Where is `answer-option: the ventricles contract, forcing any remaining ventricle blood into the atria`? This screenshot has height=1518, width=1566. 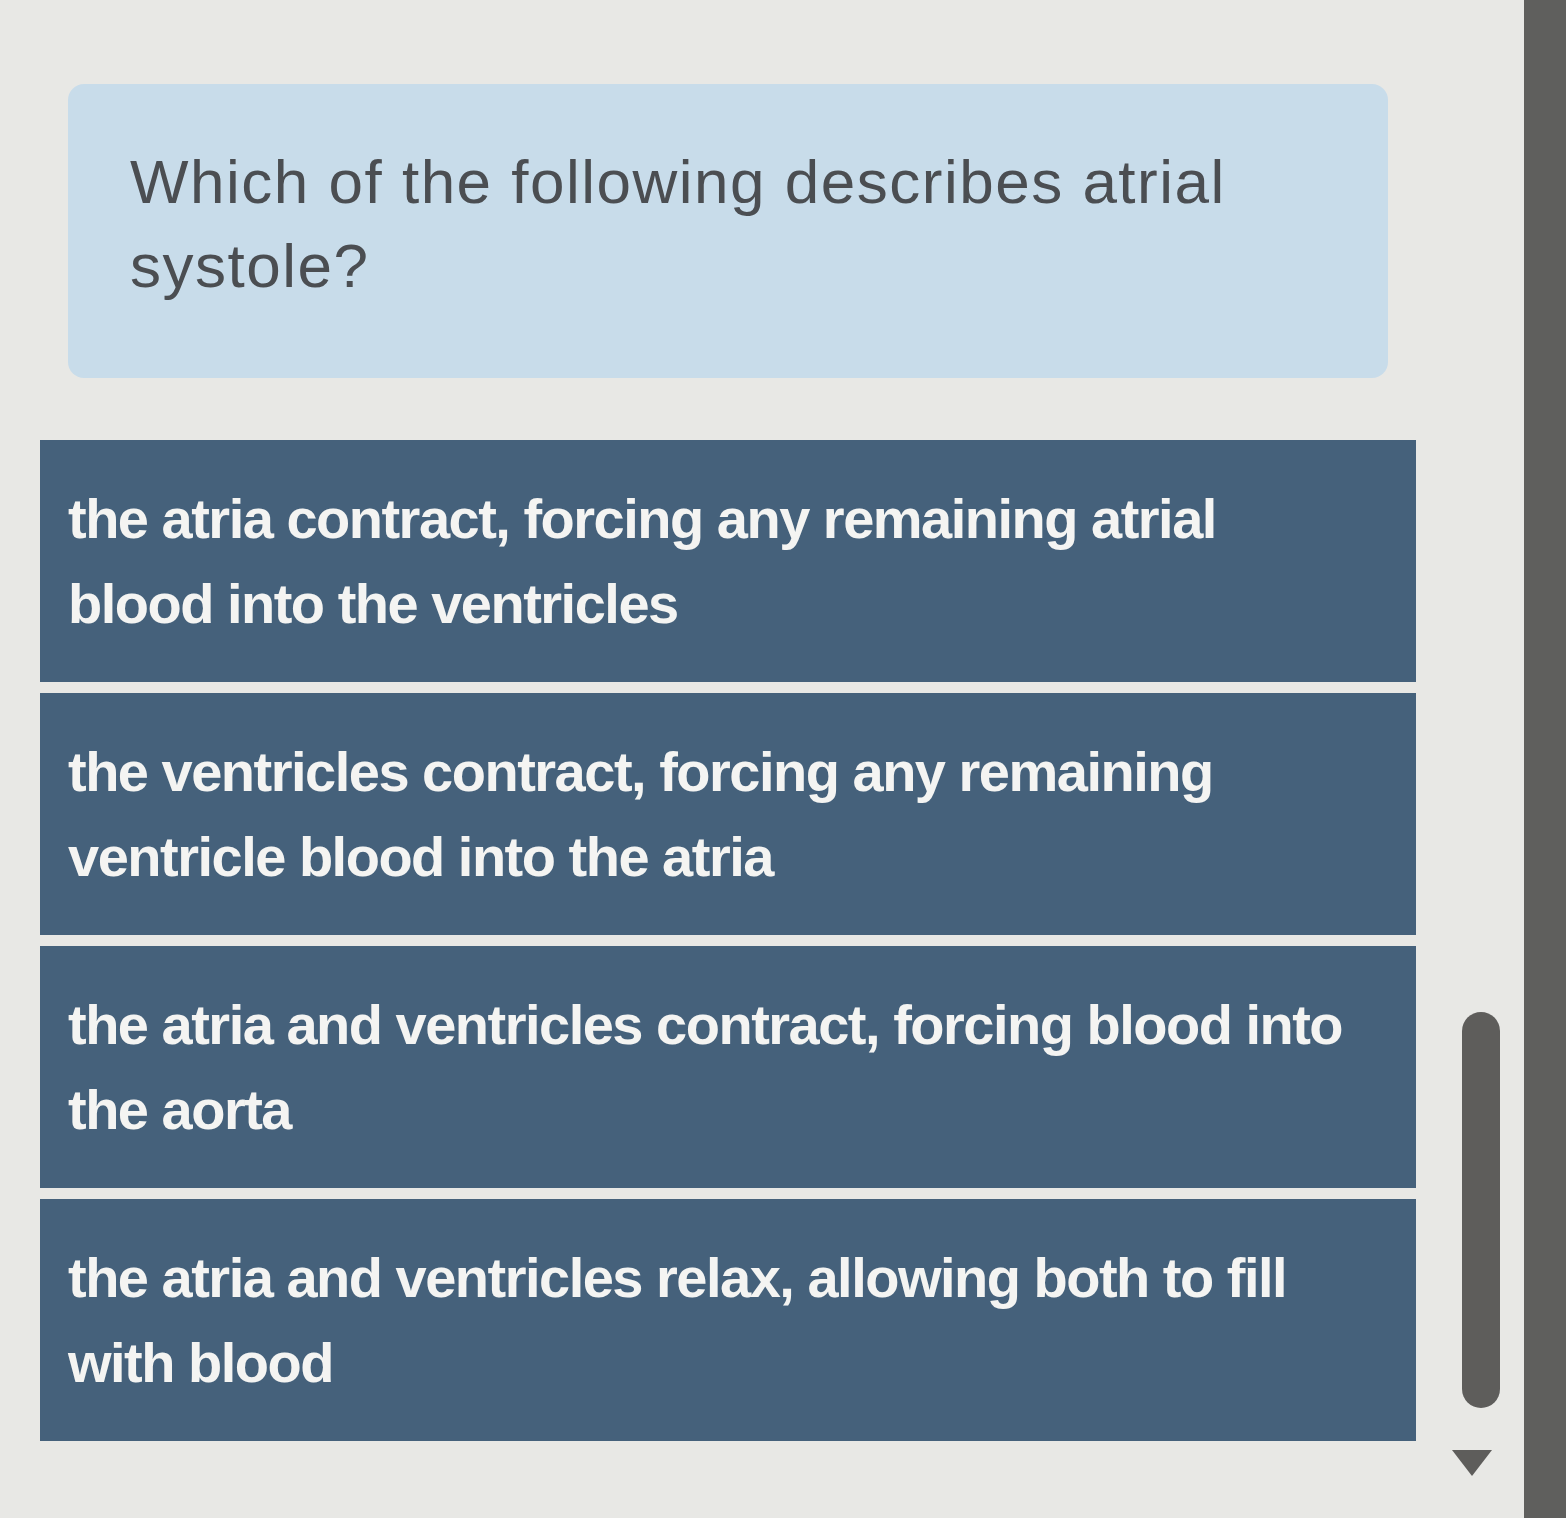
answer-option: the ventricles contract, forcing any remaining ventricle blood into the atria is located at coordinates (728, 814).